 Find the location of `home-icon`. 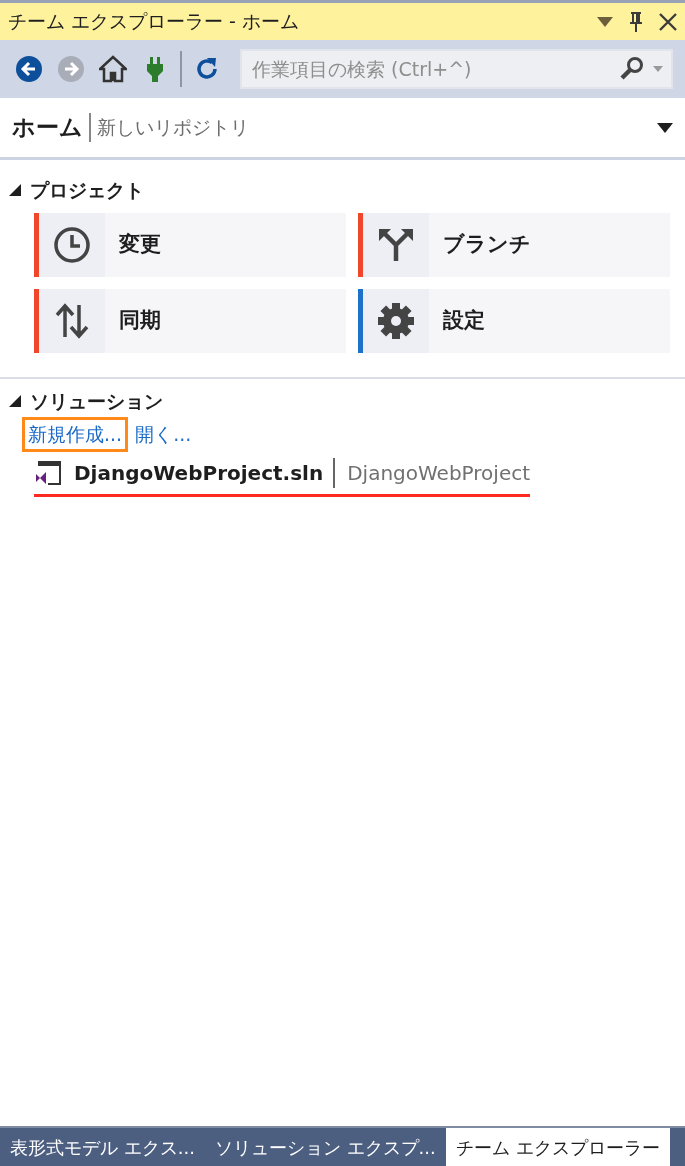

home-icon is located at coordinates (113, 69).